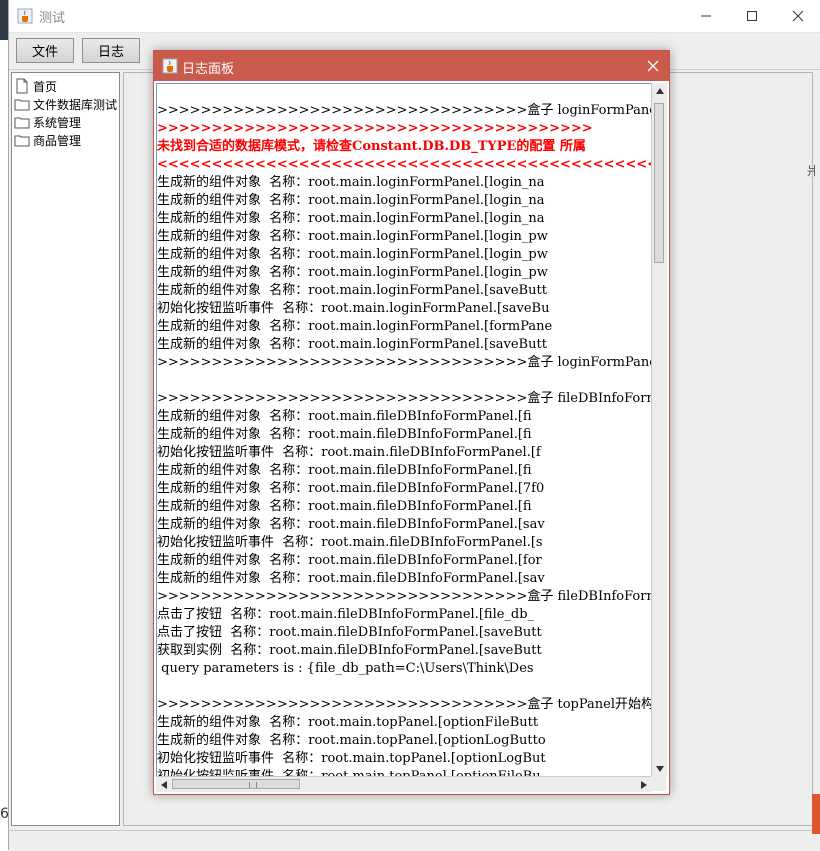  I want to click on maximize-icon, so click(752, 16).